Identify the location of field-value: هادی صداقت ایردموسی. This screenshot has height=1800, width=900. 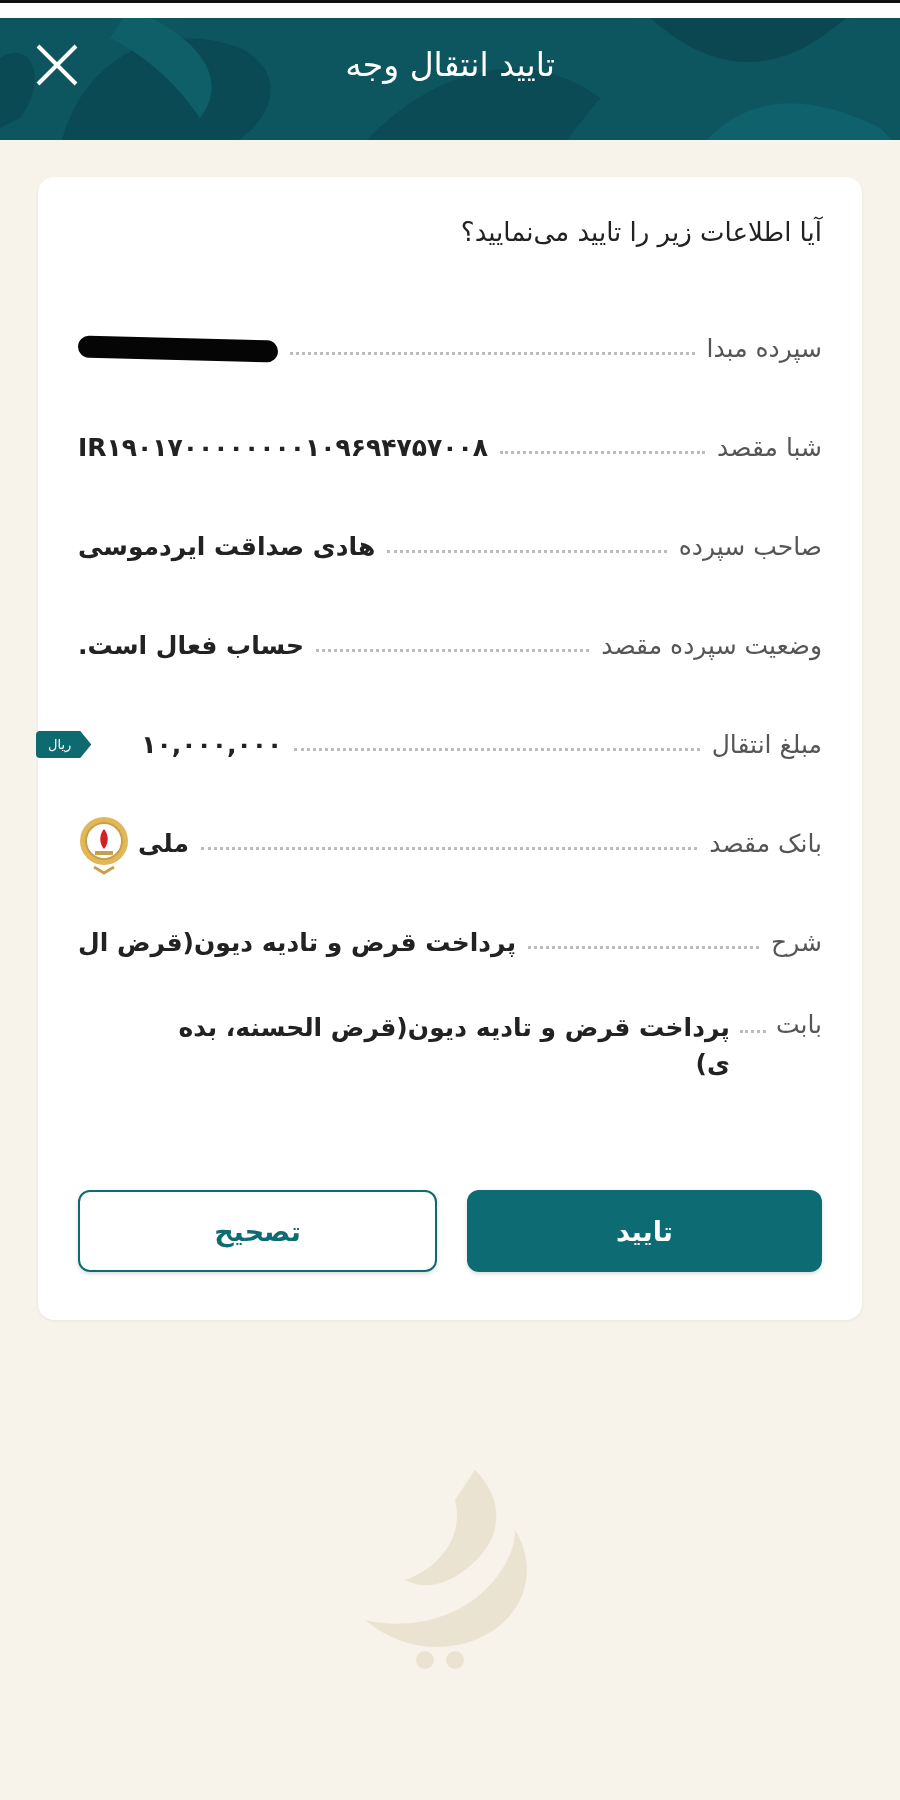
(227, 546).